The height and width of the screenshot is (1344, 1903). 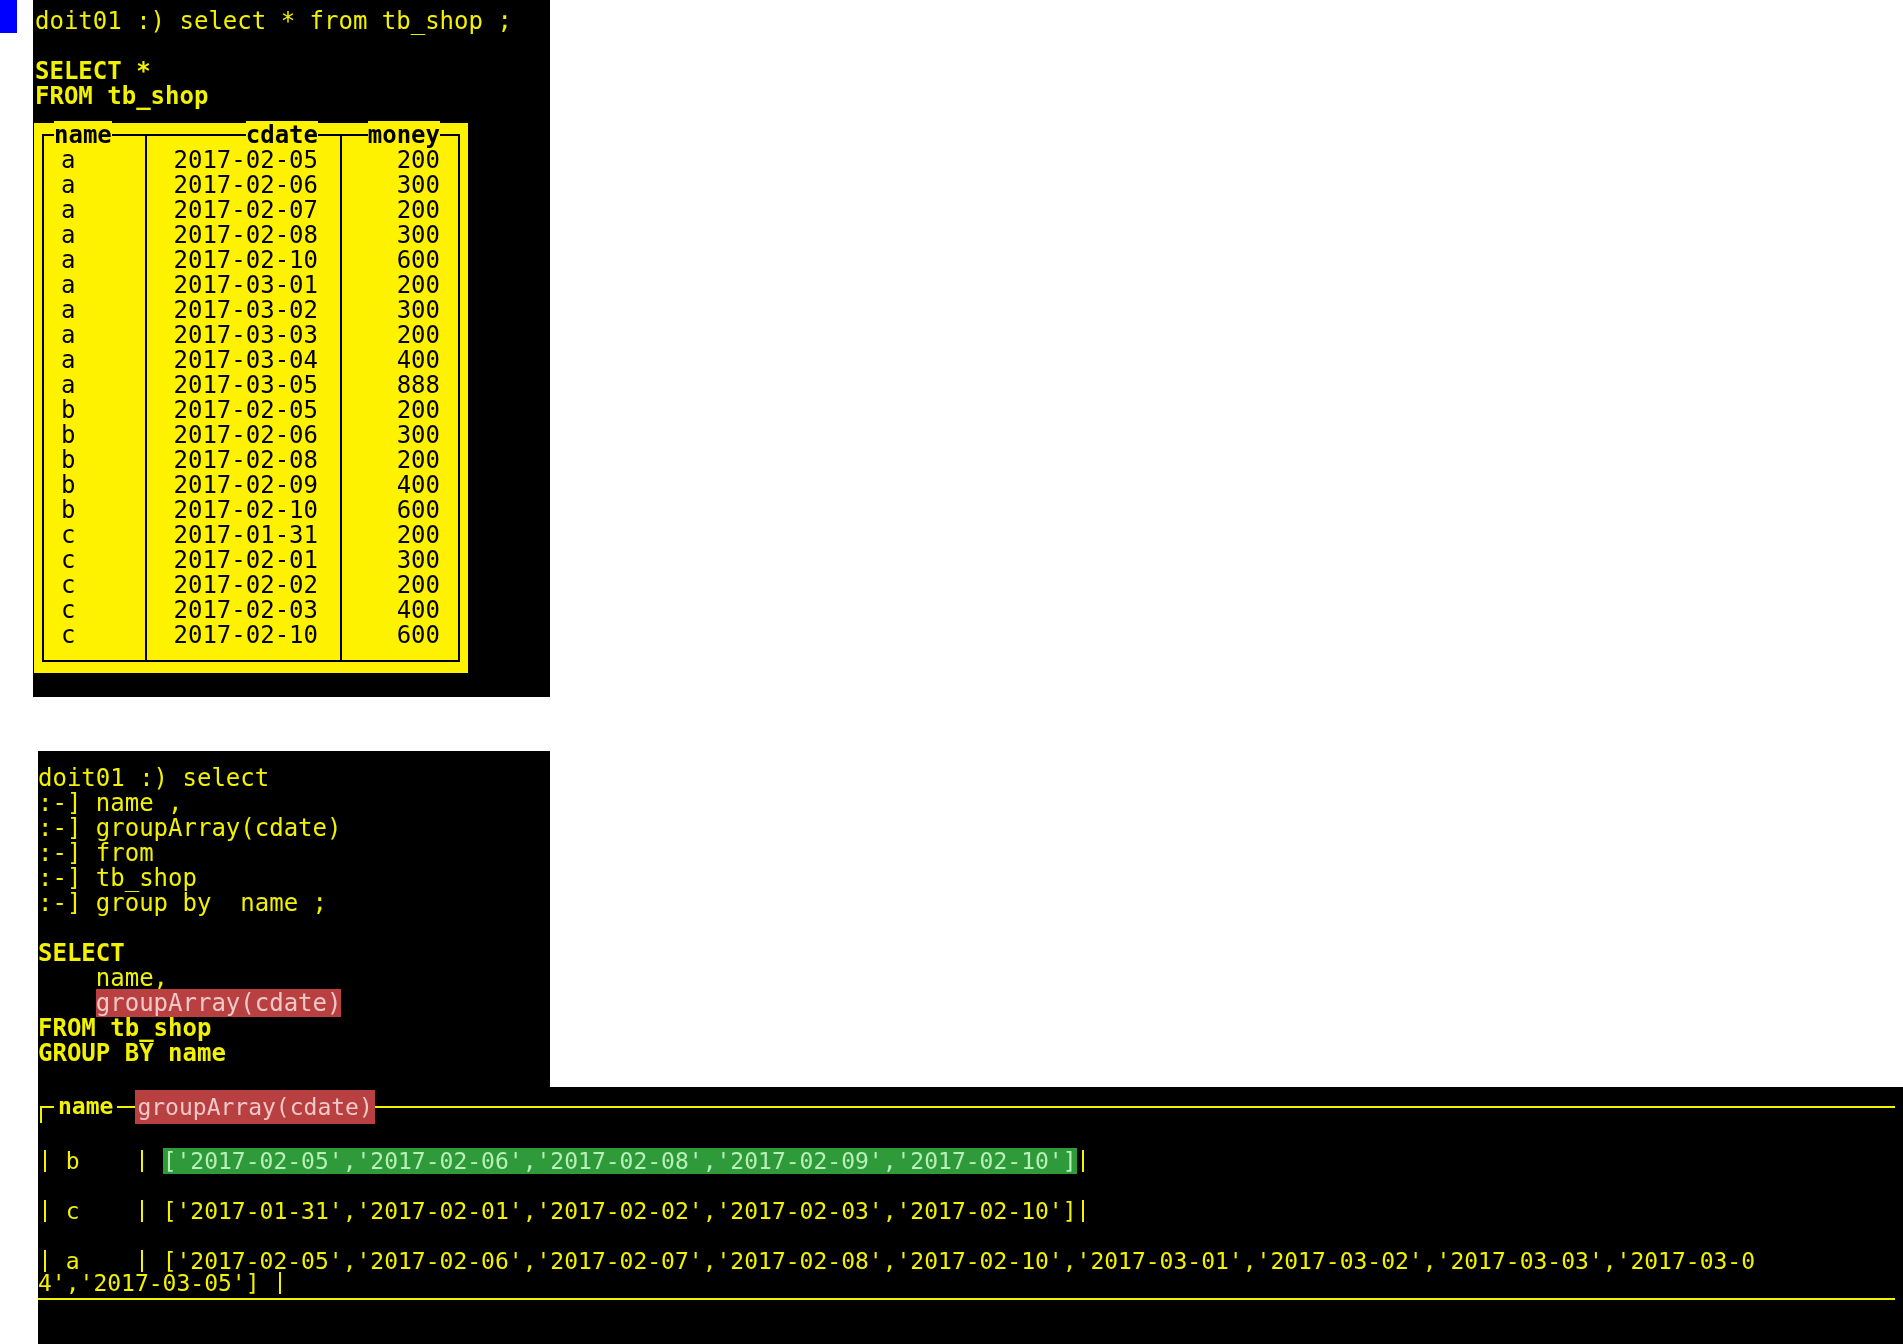 I want to click on table-corner-line, so click(x=47, y=1114).